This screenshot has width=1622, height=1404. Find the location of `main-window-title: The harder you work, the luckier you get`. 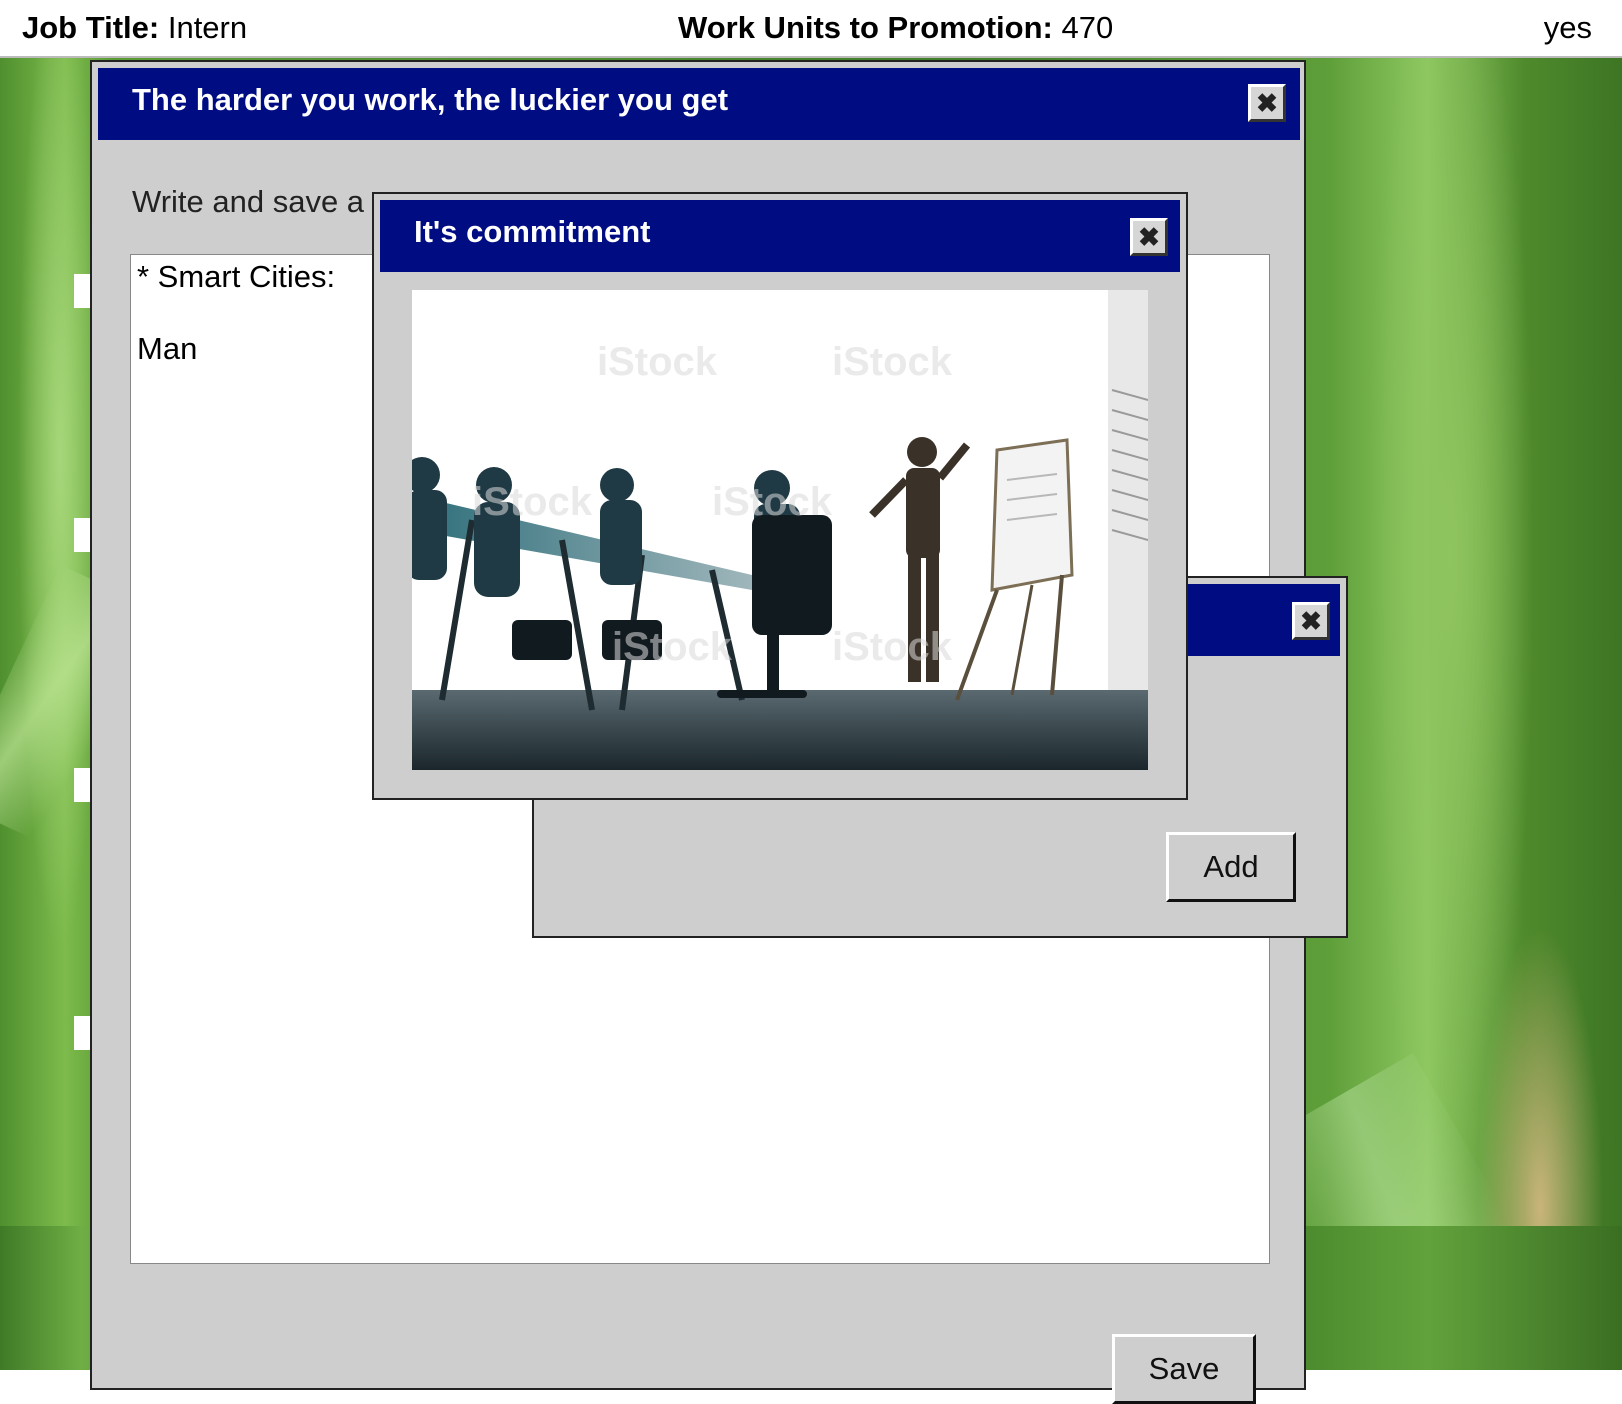

main-window-title: The harder you work, the luckier you get is located at coordinates (430, 99).